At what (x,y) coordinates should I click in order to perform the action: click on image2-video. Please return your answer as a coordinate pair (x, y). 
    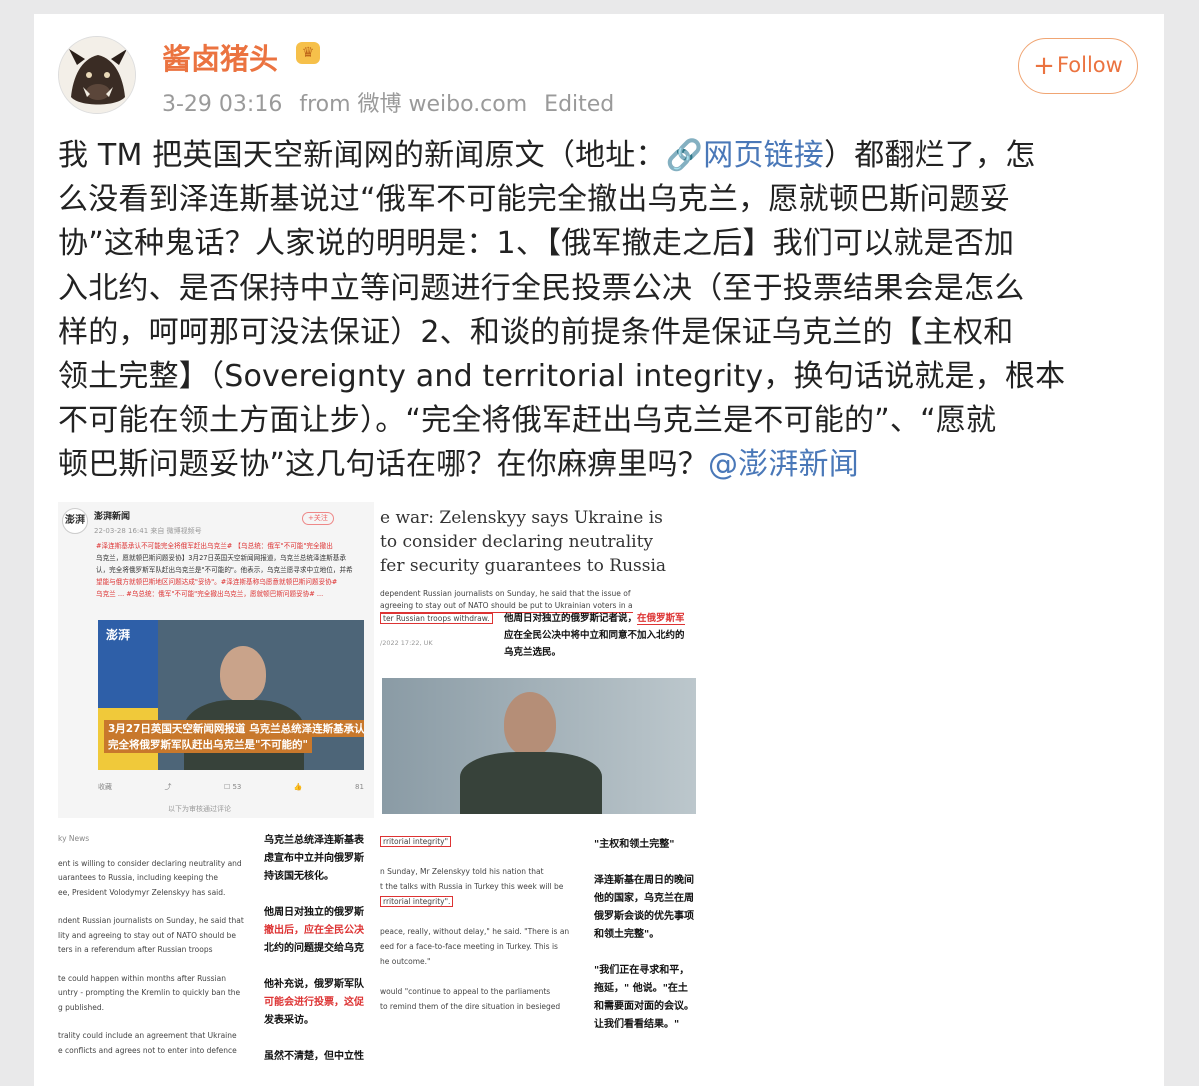
    Looking at the image, I should click on (539, 746).